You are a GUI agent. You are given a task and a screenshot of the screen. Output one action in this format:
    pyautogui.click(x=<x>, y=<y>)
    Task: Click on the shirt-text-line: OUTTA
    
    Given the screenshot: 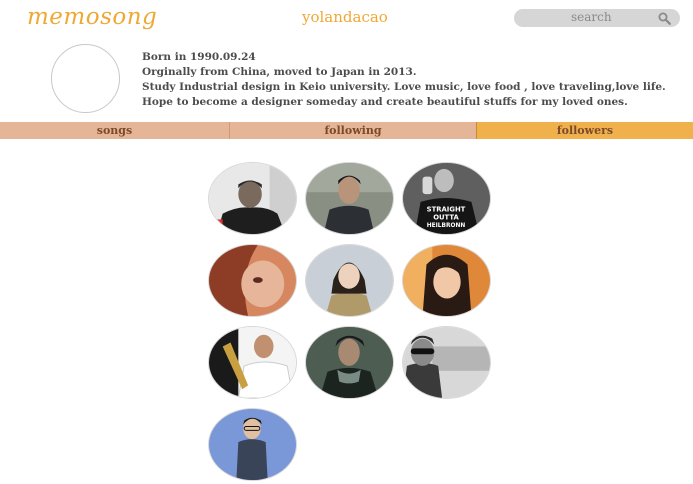 What is the action you would take?
    pyautogui.click(x=446, y=217)
    